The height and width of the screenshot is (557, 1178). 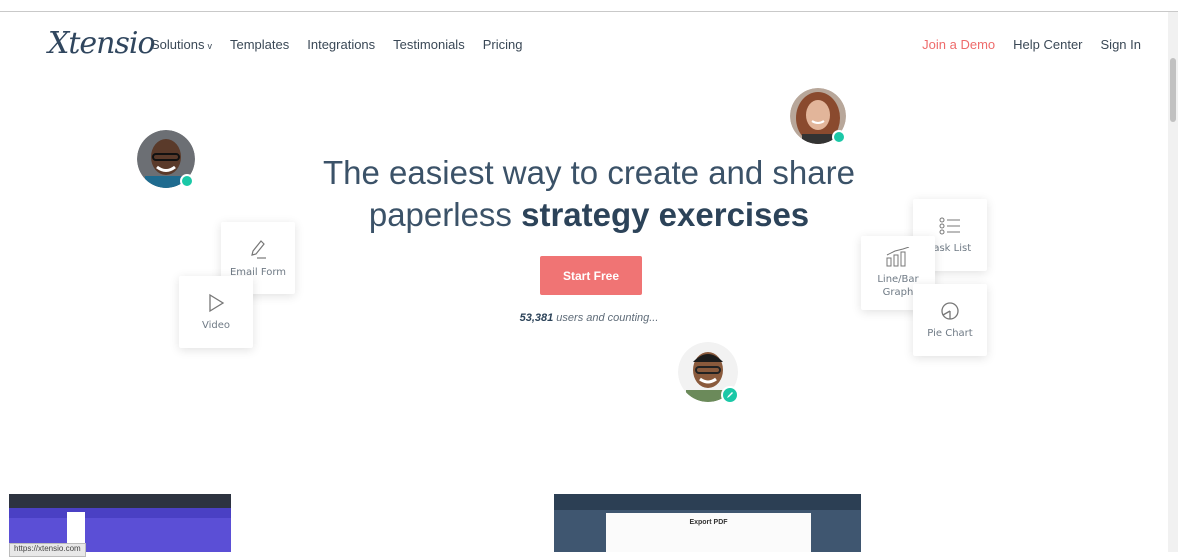 I want to click on video-card: Video, so click(x=216, y=312).